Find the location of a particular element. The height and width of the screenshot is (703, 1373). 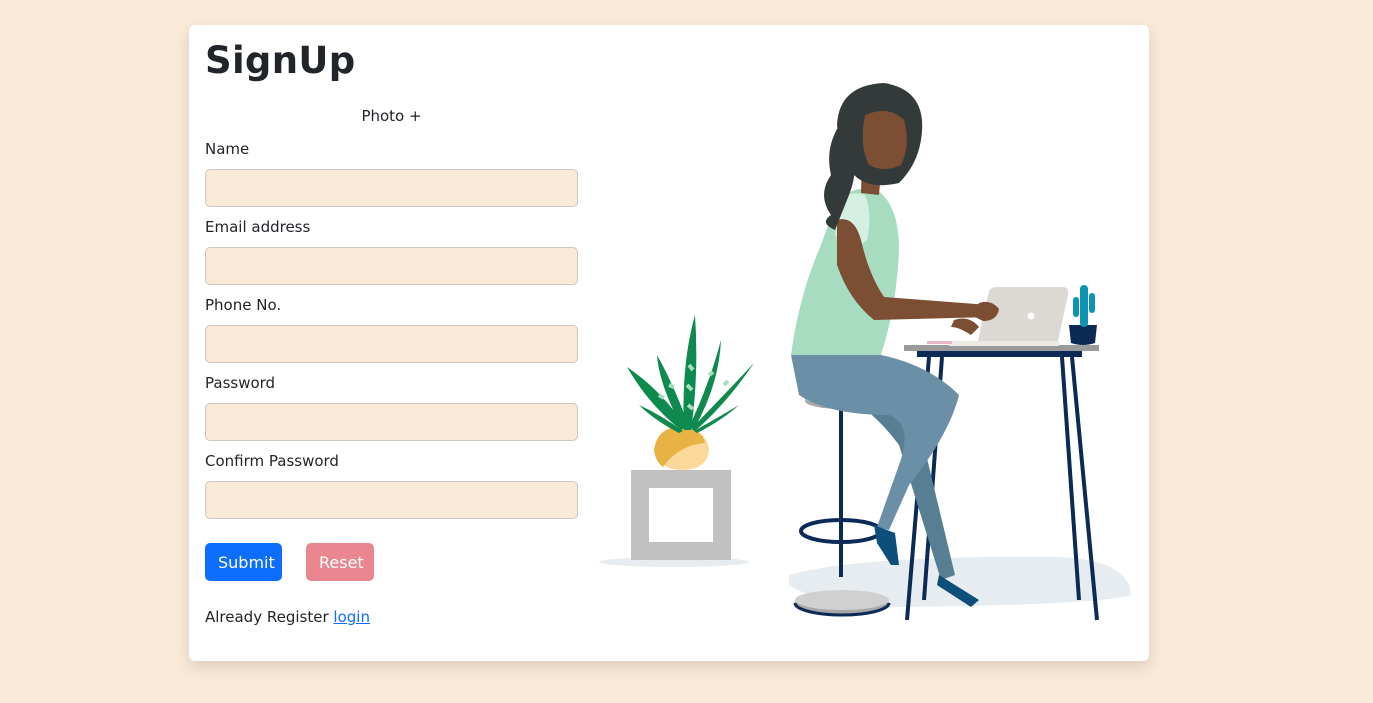

cactus-plant is located at coordinates (1083, 315).